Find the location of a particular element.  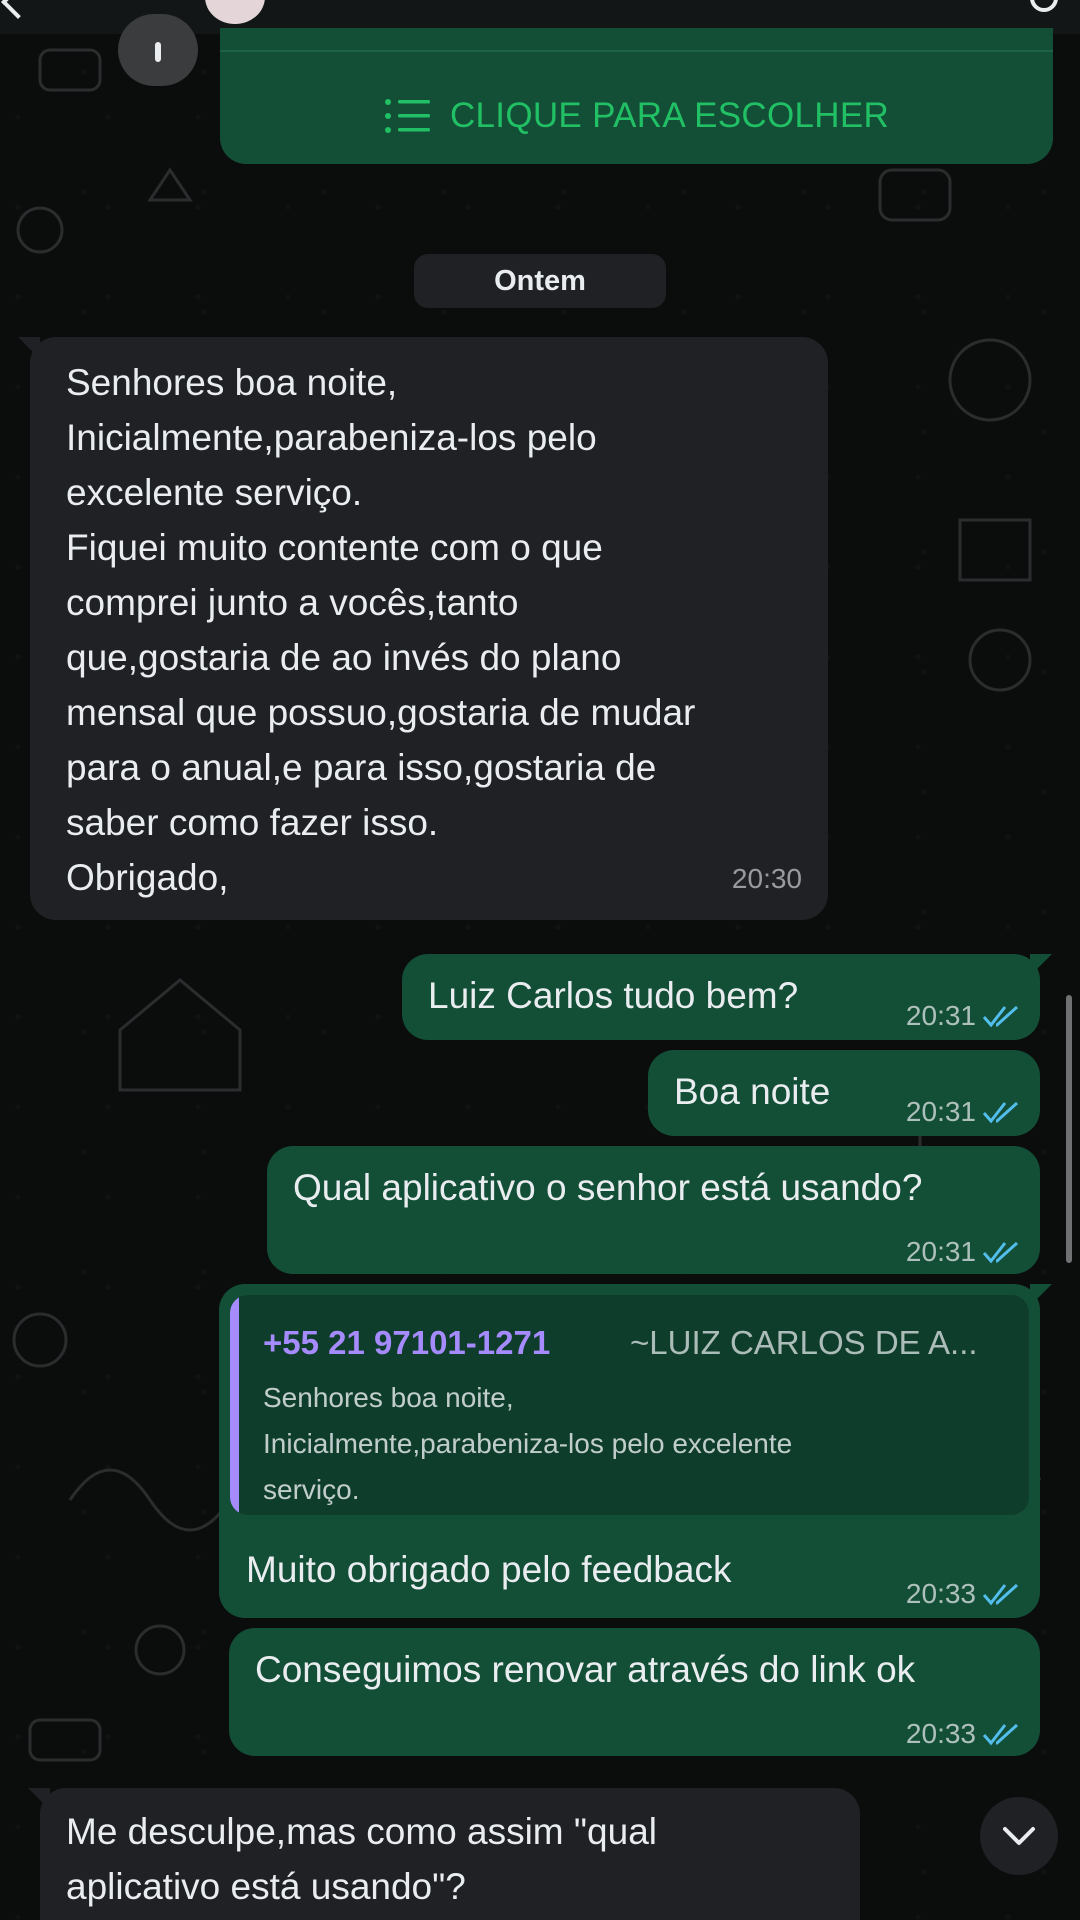

message-text: Muito obrigado pelo feedback is located at coordinates (489, 1569).